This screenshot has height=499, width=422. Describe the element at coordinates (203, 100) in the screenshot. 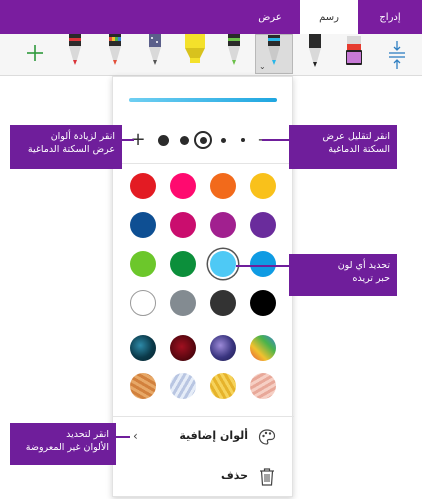

I see `stroke-preview` at that location.